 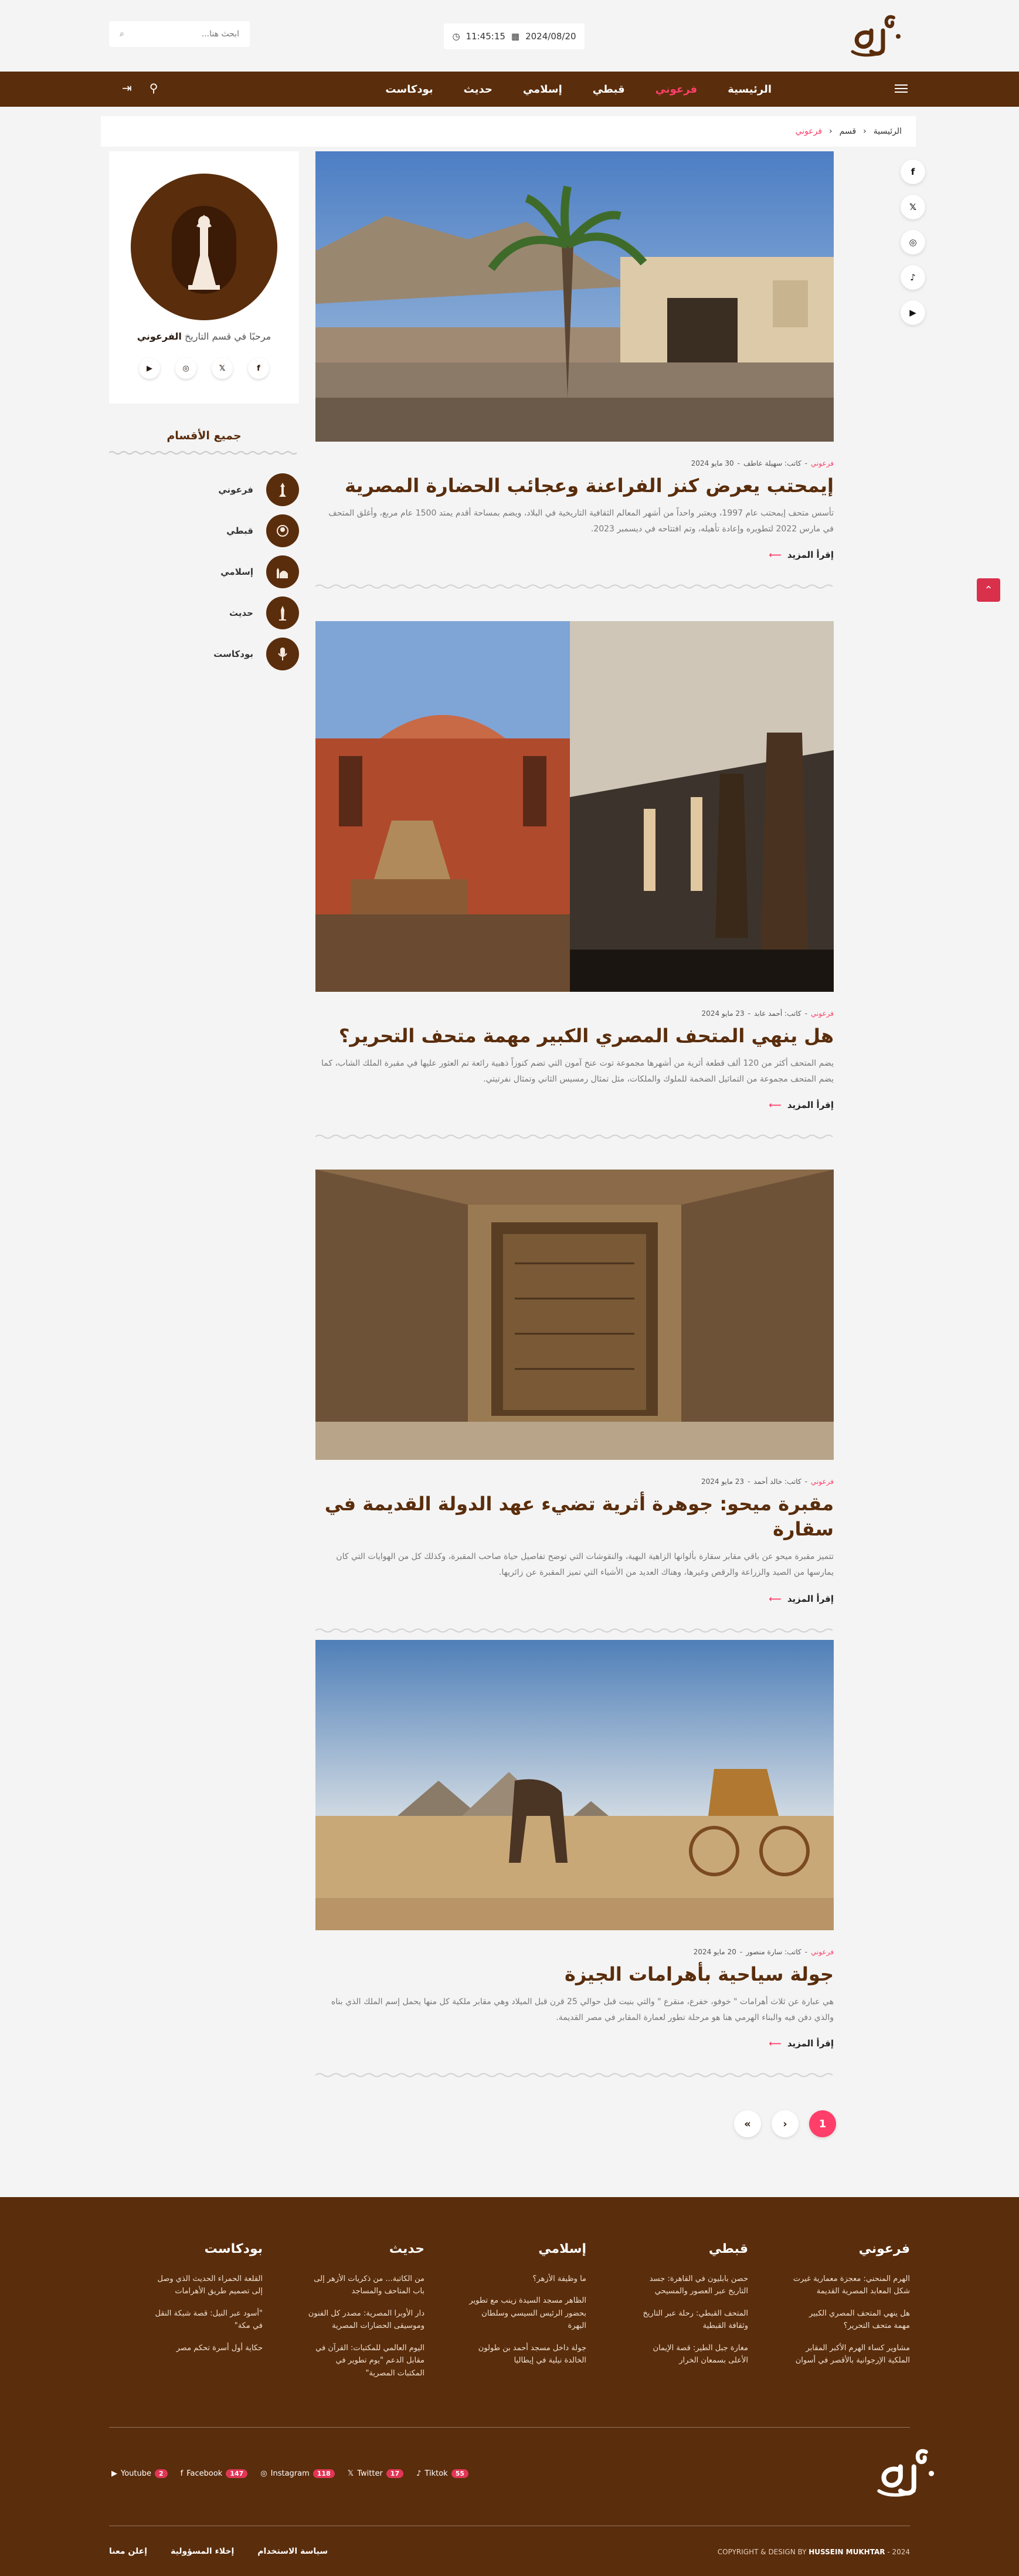 What do you see at coordinates (514, 36) in the screenshot?
I see `date-time-box: ◷ 11:45:15 ▦ 2024/08/20` at bounding box center [514, 36].